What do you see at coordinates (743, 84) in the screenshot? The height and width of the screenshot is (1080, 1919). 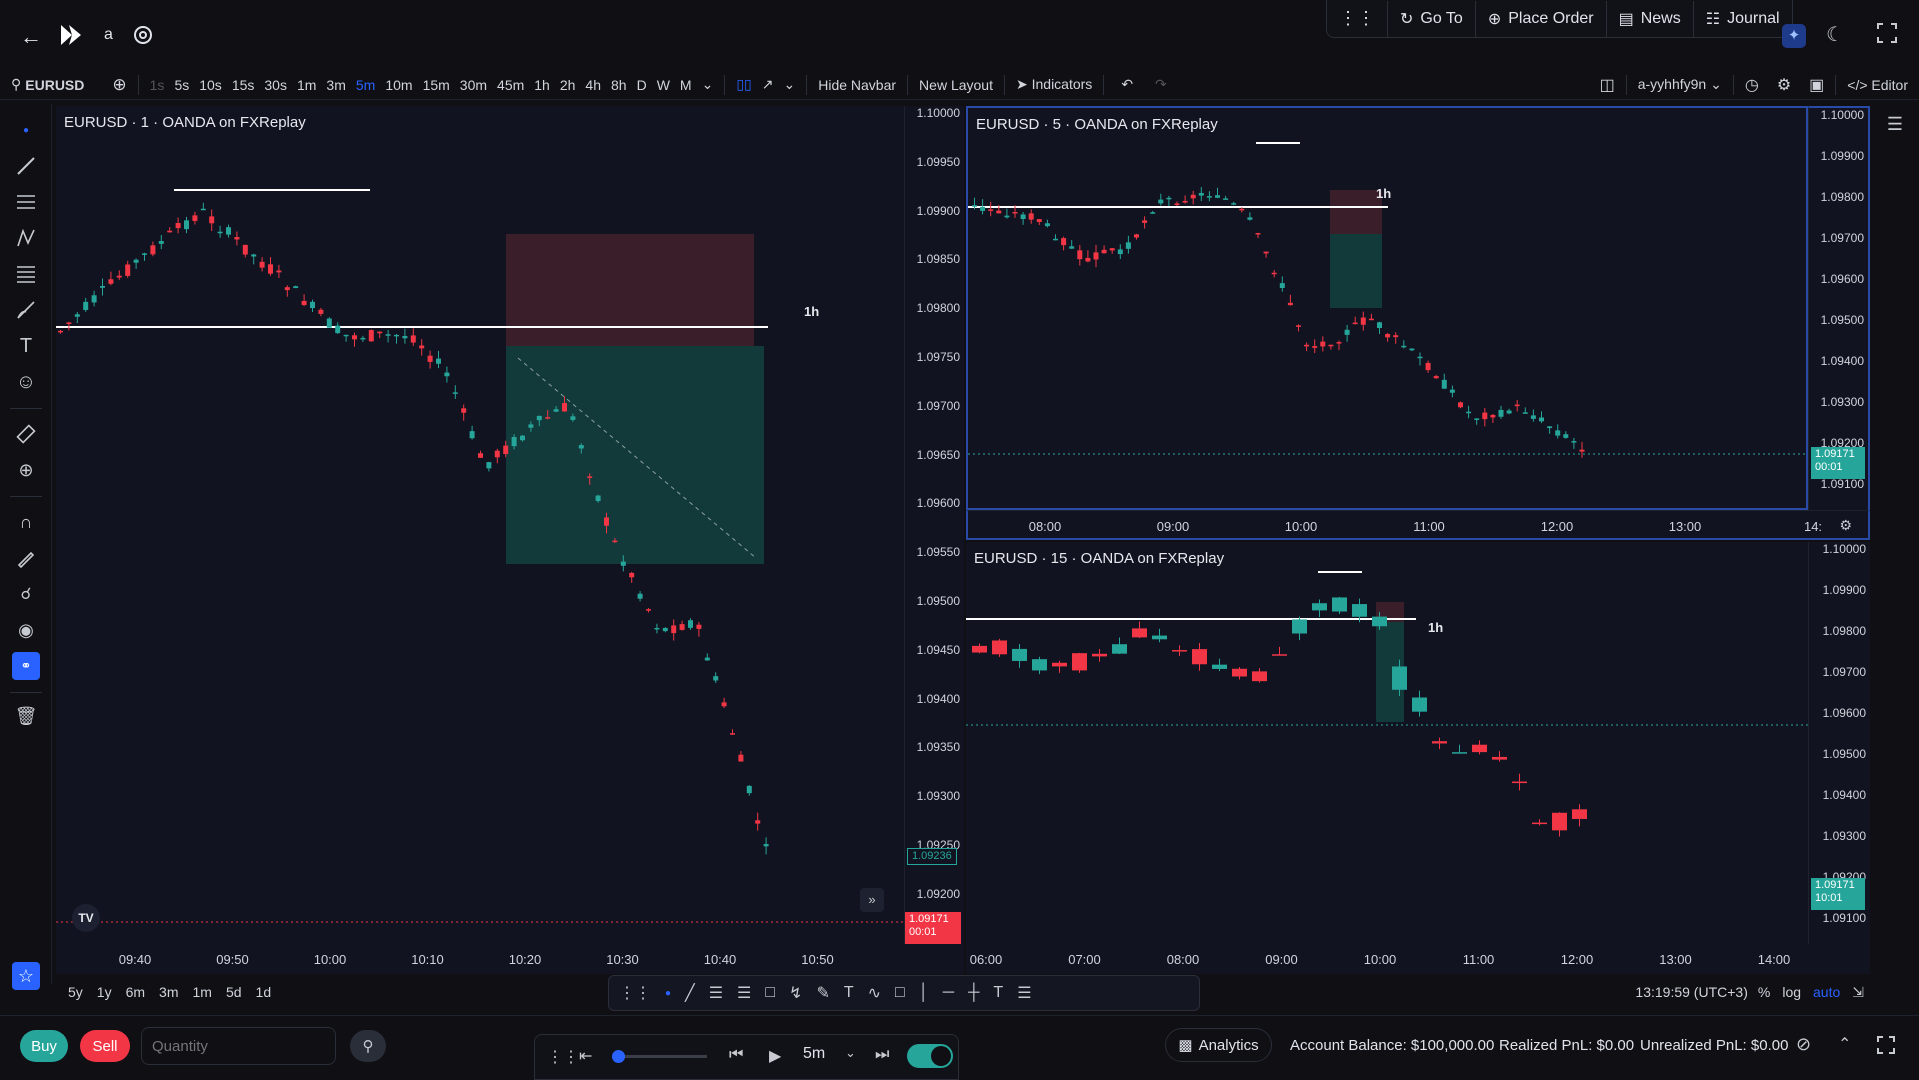 I see `candles-icon: ▯▯` at bounding box center [743, 84].